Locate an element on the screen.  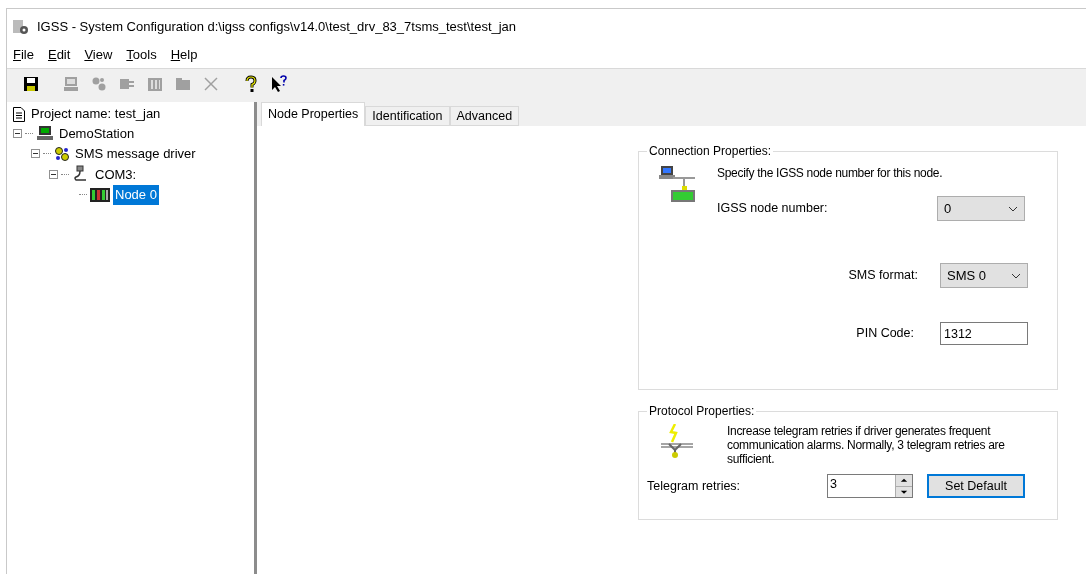
spin-up-icon is located at coordinates (904, 480).